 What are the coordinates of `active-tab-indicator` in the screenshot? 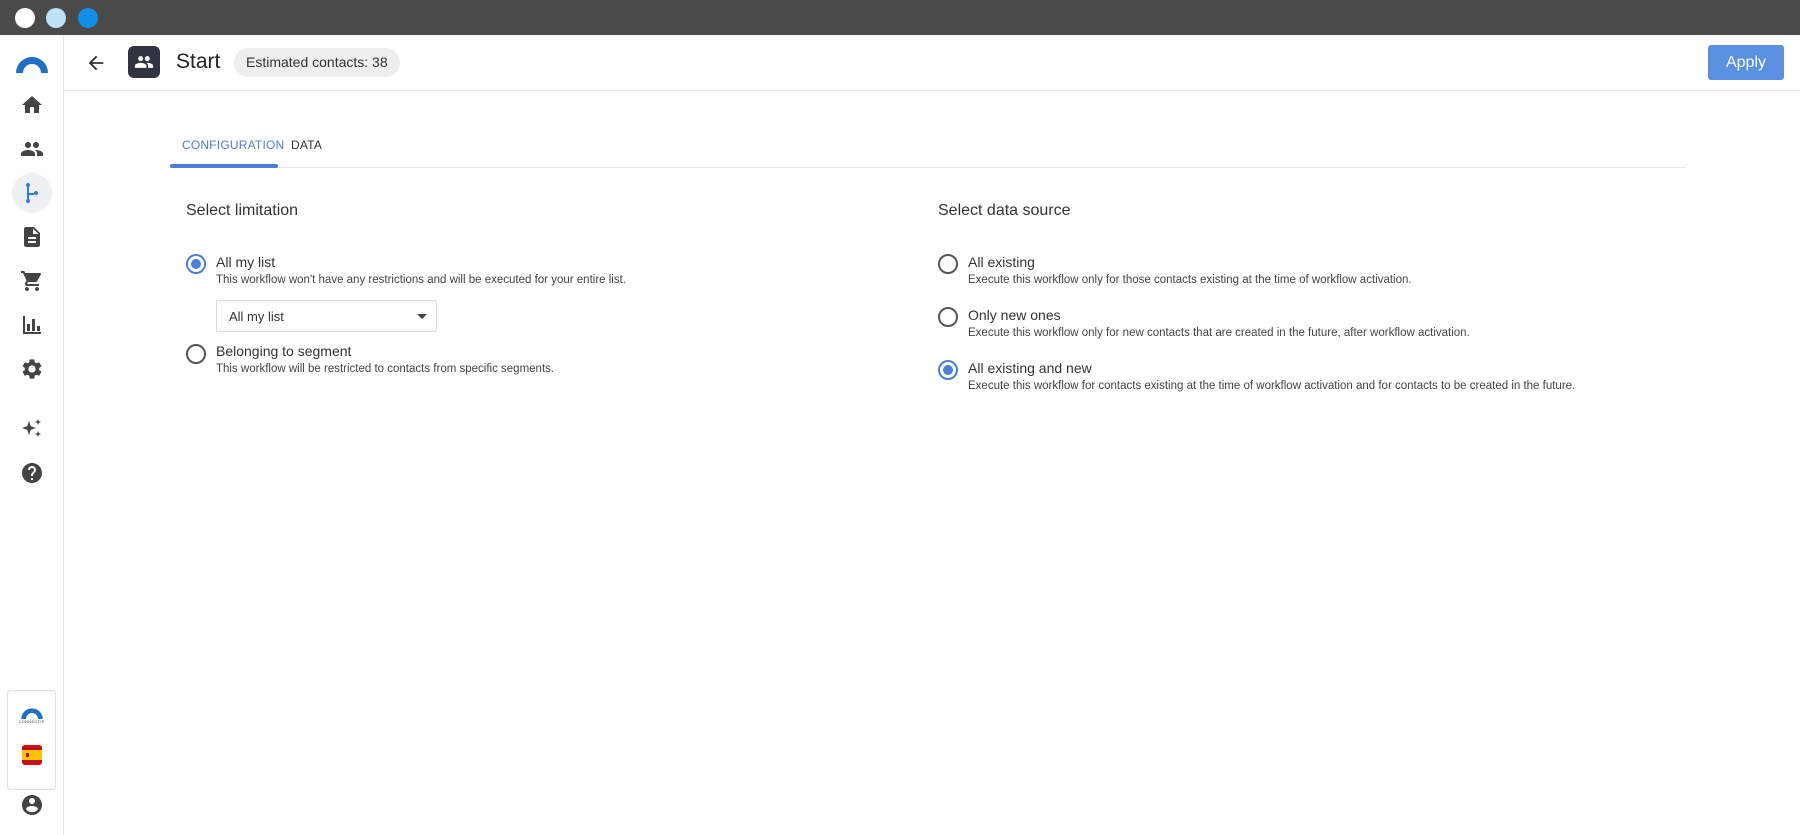 It's located at (224, 166).